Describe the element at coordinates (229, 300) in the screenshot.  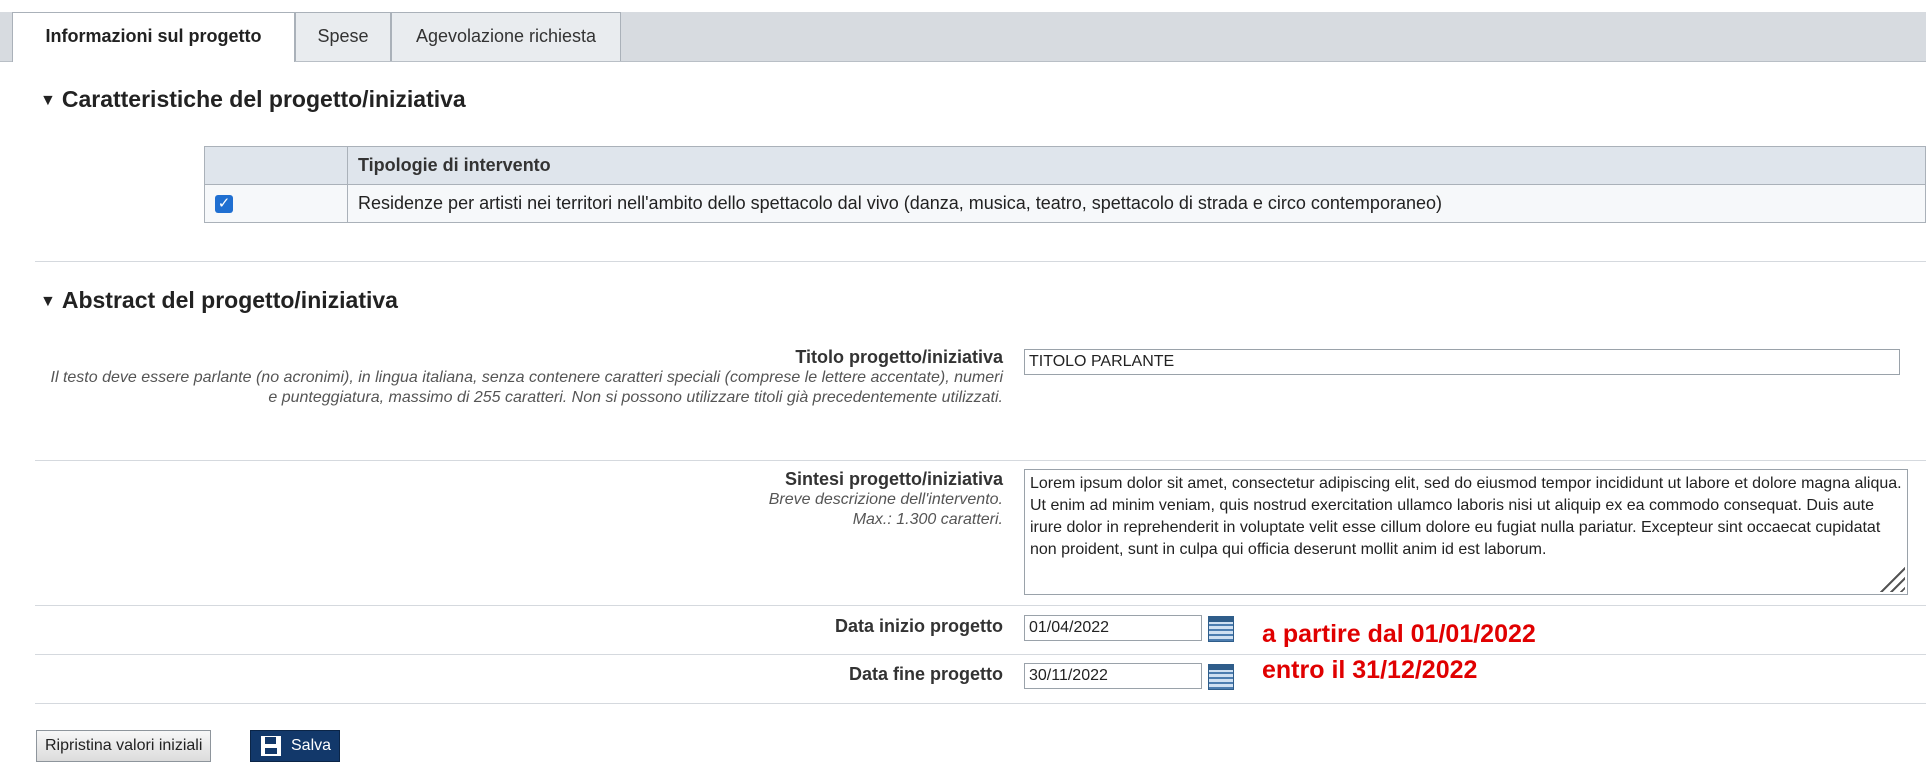
I see `section-abstract-label: Abstract del progetto/iniziativa` at that location.